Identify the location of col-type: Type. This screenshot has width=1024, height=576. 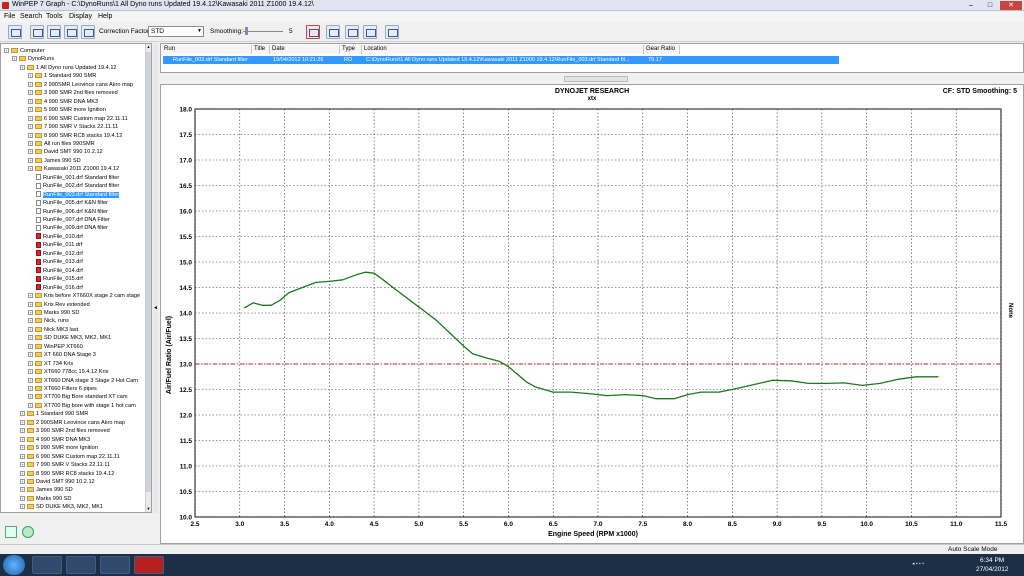
(351, 49).